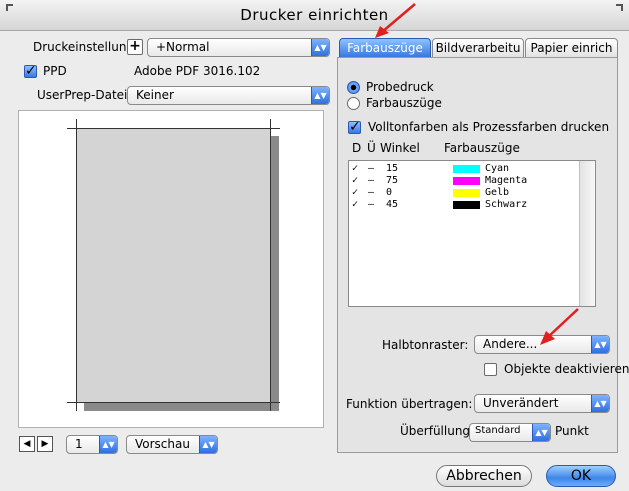  Describe the element at coordinates (482, 148) in the screenshot. I see `column-header-plate: Farbauszüge` at that location.